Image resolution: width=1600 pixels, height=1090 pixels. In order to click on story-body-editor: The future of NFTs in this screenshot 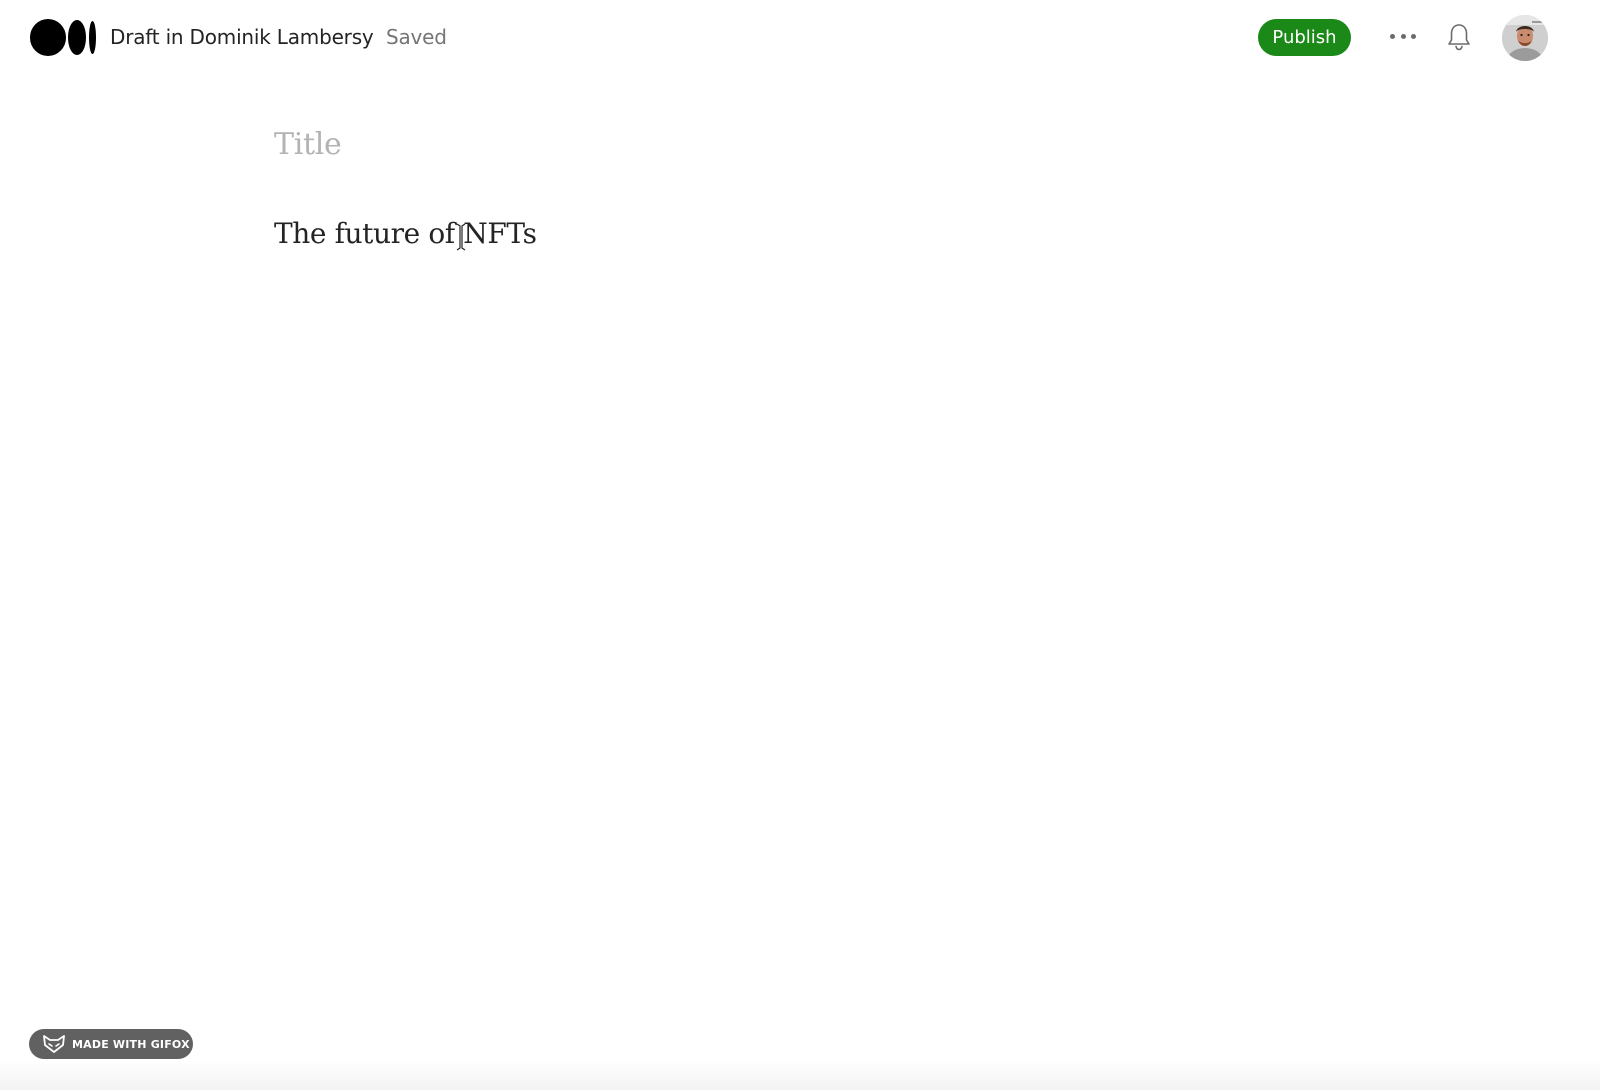, I will do `click(724, 234)`.